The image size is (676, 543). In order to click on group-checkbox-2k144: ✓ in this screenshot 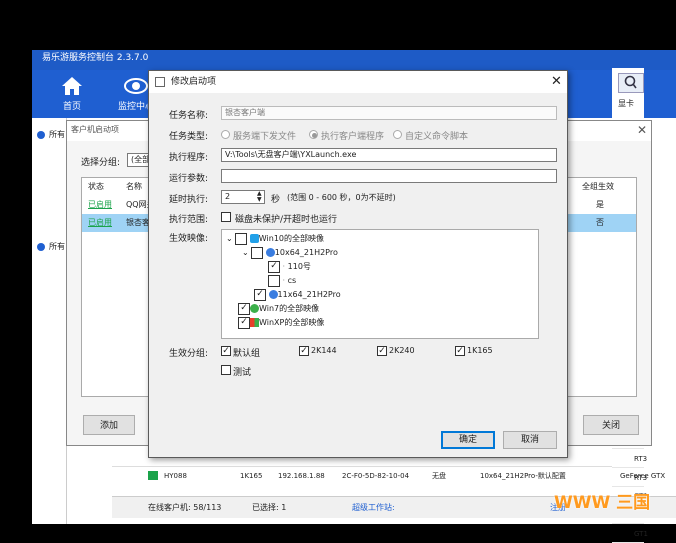, I will do `click(304, 351)`.